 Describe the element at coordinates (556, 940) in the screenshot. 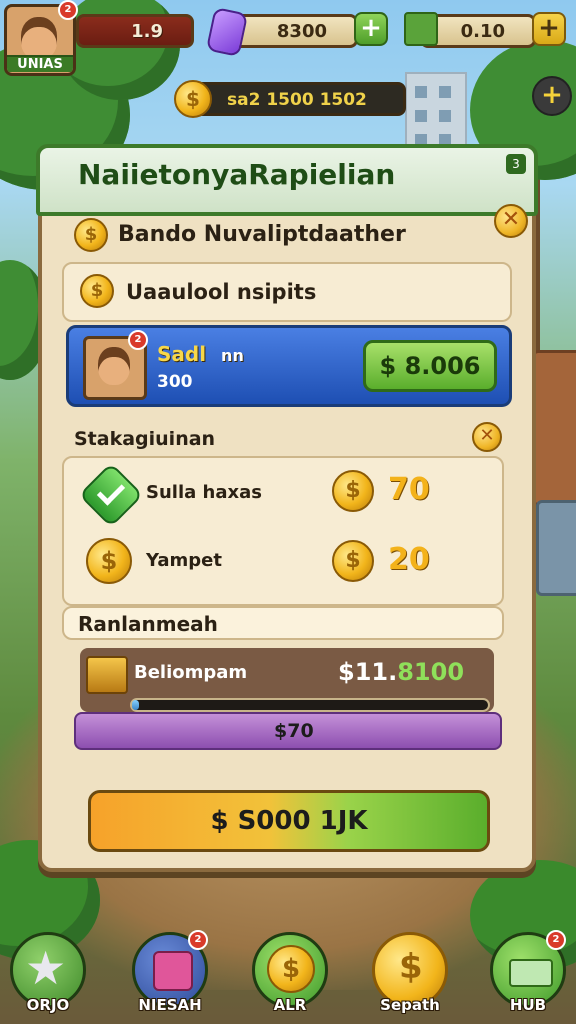

I see `nav-hub-badge: 2` at that location.